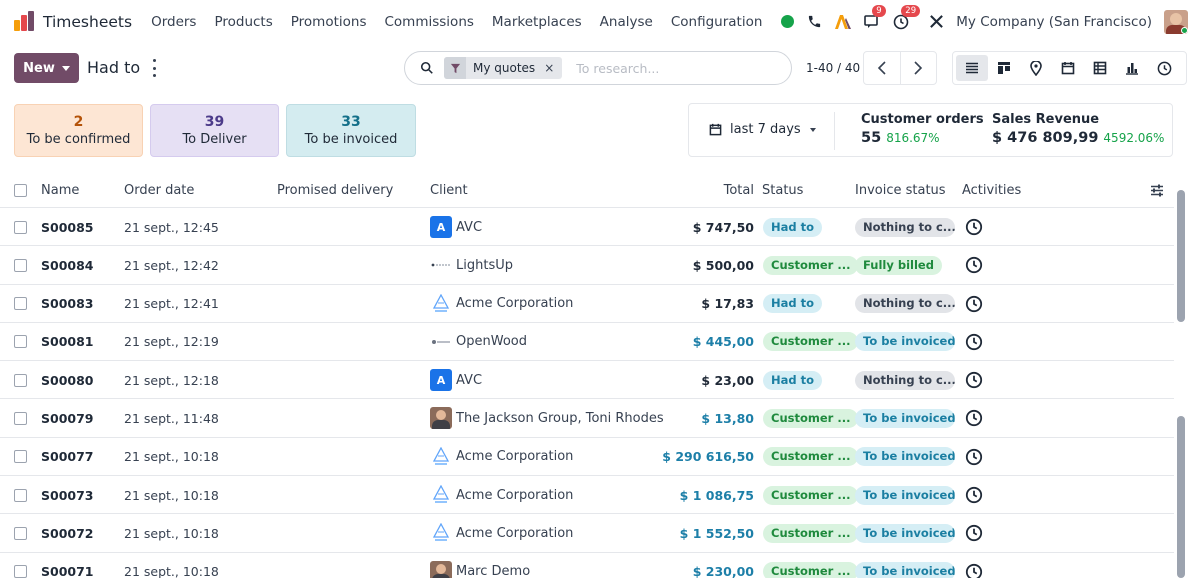  What do you see at coordinates (782, 190) in the screenshot?
I see `column-status: Status` at bounding box center [782, 190].